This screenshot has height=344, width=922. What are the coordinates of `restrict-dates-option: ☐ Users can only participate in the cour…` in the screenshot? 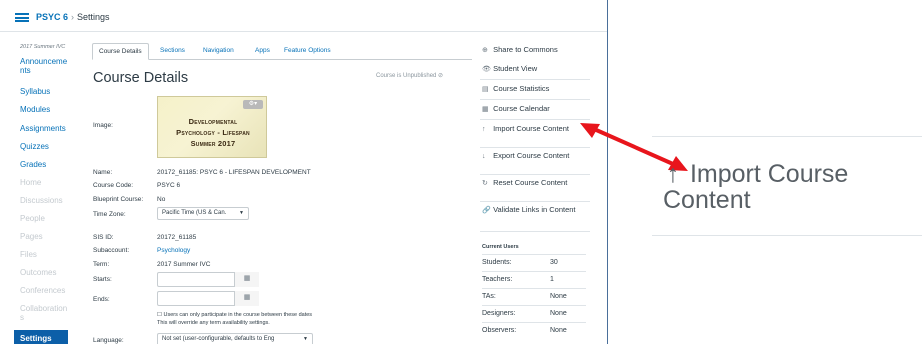 It's located at (234, 315).